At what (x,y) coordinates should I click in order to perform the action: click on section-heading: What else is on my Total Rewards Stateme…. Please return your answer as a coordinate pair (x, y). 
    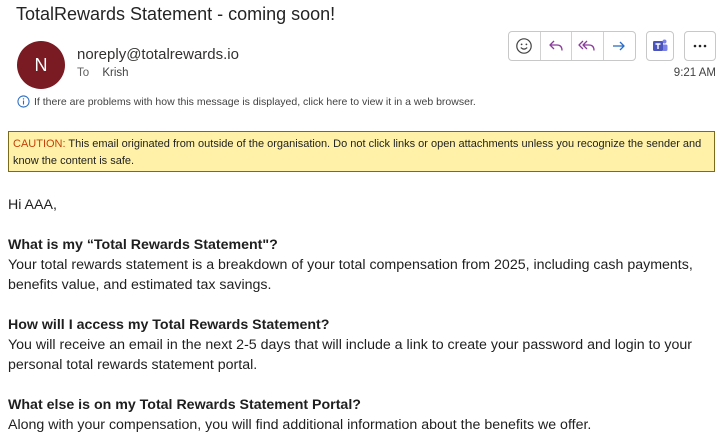
    Looking at the image, I should click on (184, 405).